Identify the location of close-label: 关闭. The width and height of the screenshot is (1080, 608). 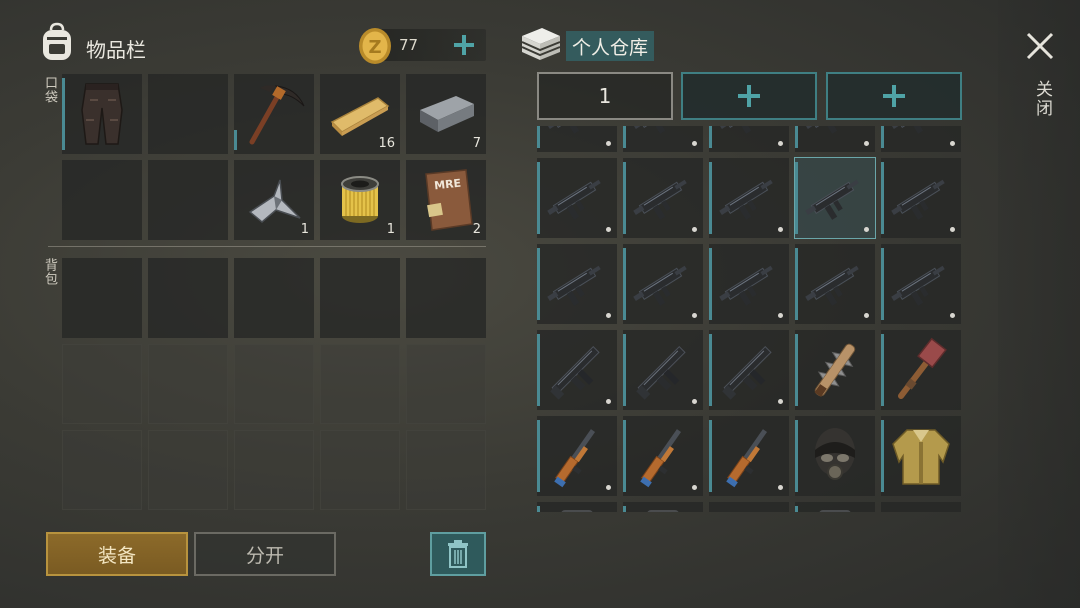
(1042, 99).